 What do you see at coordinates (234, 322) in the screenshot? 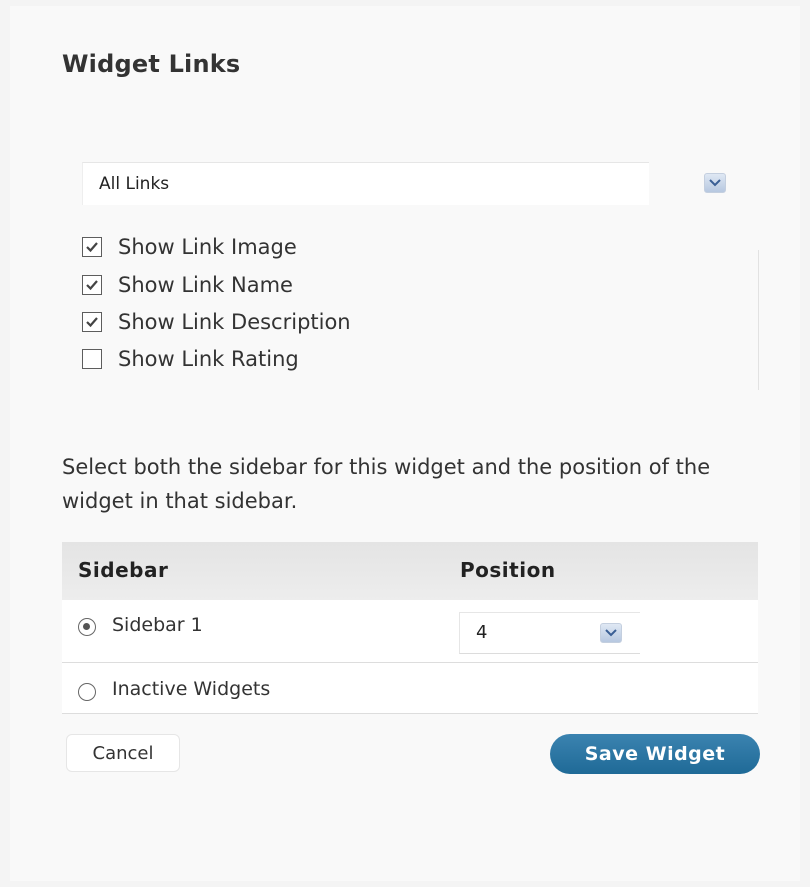
I see `option-label: Show Link Description` at bounding box center [234, 322].